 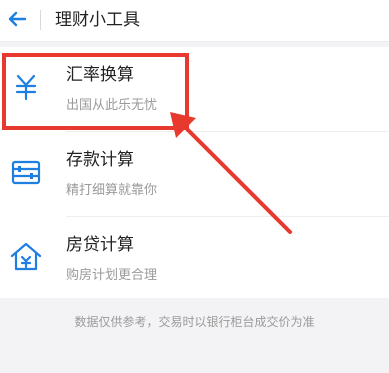 What do you see at coordinates (112, 190) in the screenshot?
I see `item-subtitle: 精打细算就靠你` at bounding box center [112, 190].